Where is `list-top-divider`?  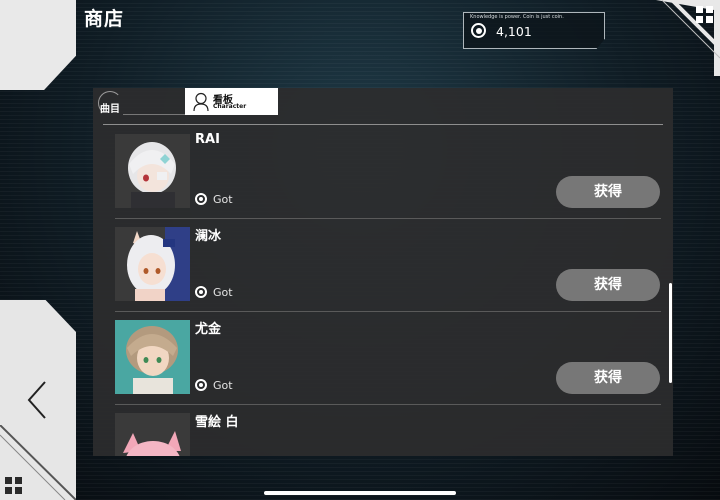
list-top-divider is located at coordinates (383, 124).